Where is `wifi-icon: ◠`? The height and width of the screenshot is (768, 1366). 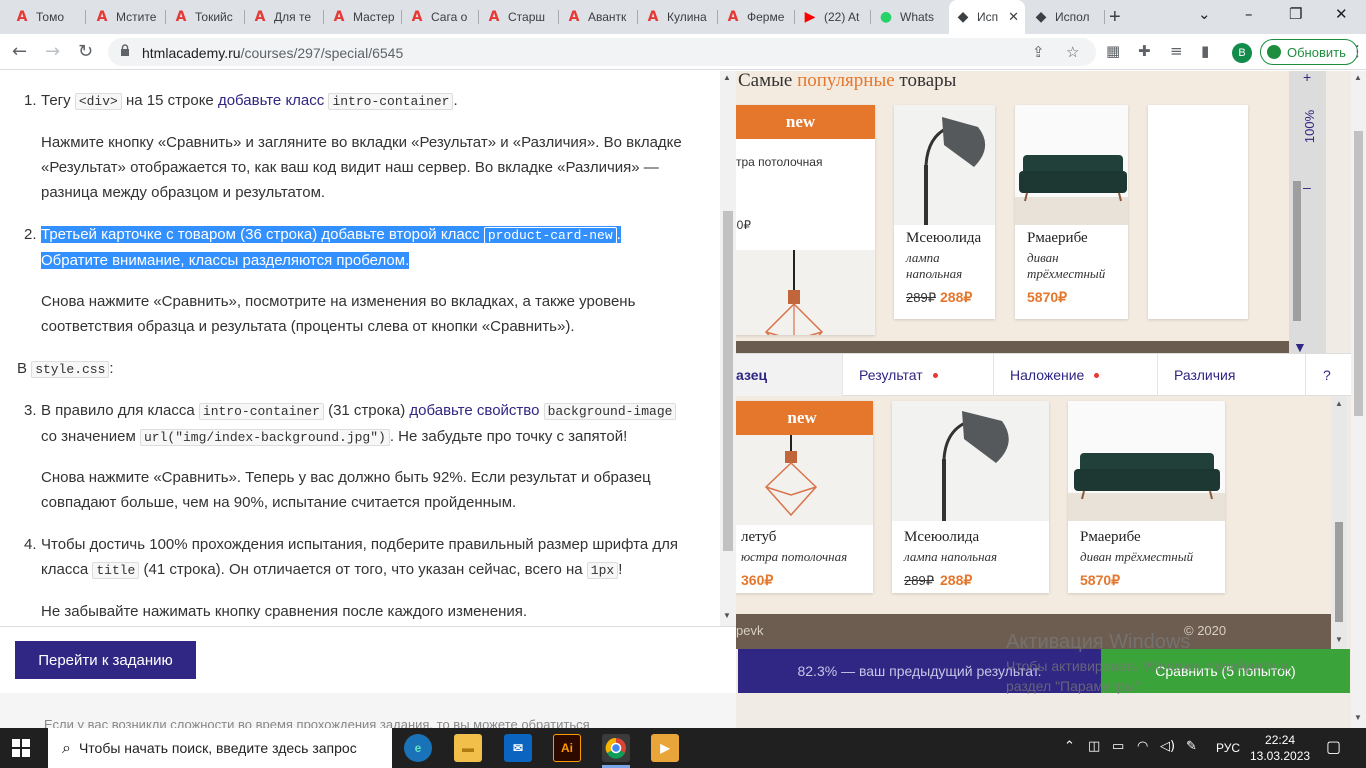
wifi-icon: ◠ is located at coordinates (1142, 746).